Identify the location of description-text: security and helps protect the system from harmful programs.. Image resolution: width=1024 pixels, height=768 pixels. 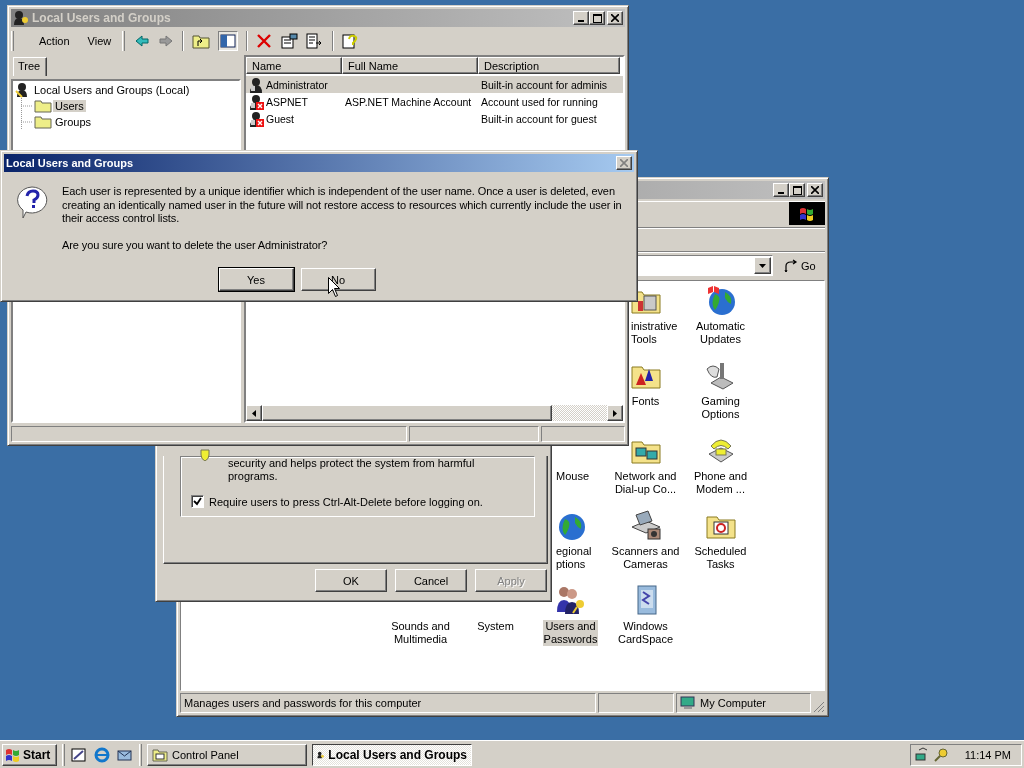
(352, 470).